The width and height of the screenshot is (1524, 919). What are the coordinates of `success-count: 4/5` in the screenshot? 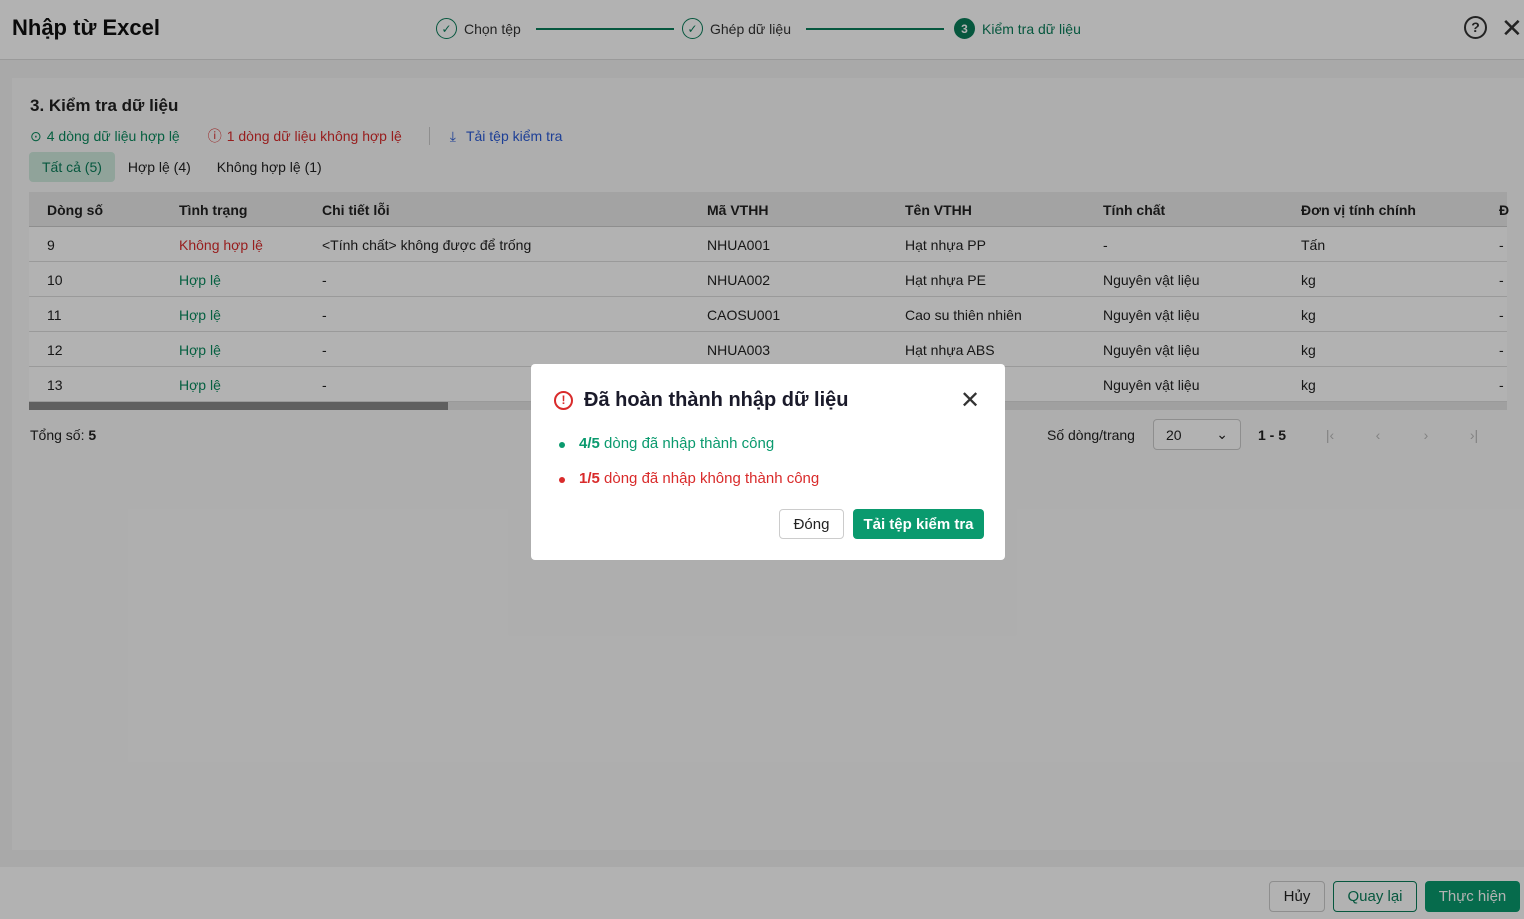 It's located at (589, 443).